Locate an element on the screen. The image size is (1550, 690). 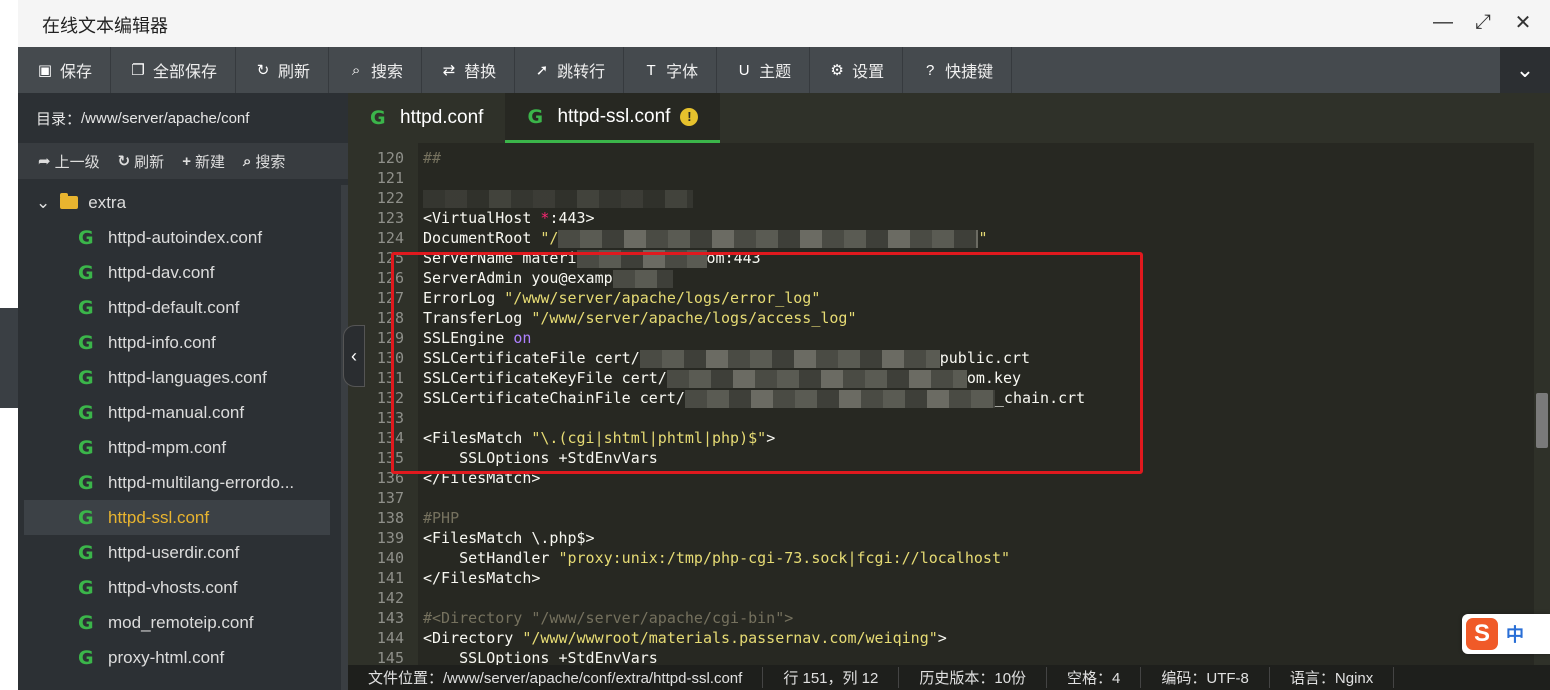
save-all-icon: ❐ is located at coordinates (138, 70).